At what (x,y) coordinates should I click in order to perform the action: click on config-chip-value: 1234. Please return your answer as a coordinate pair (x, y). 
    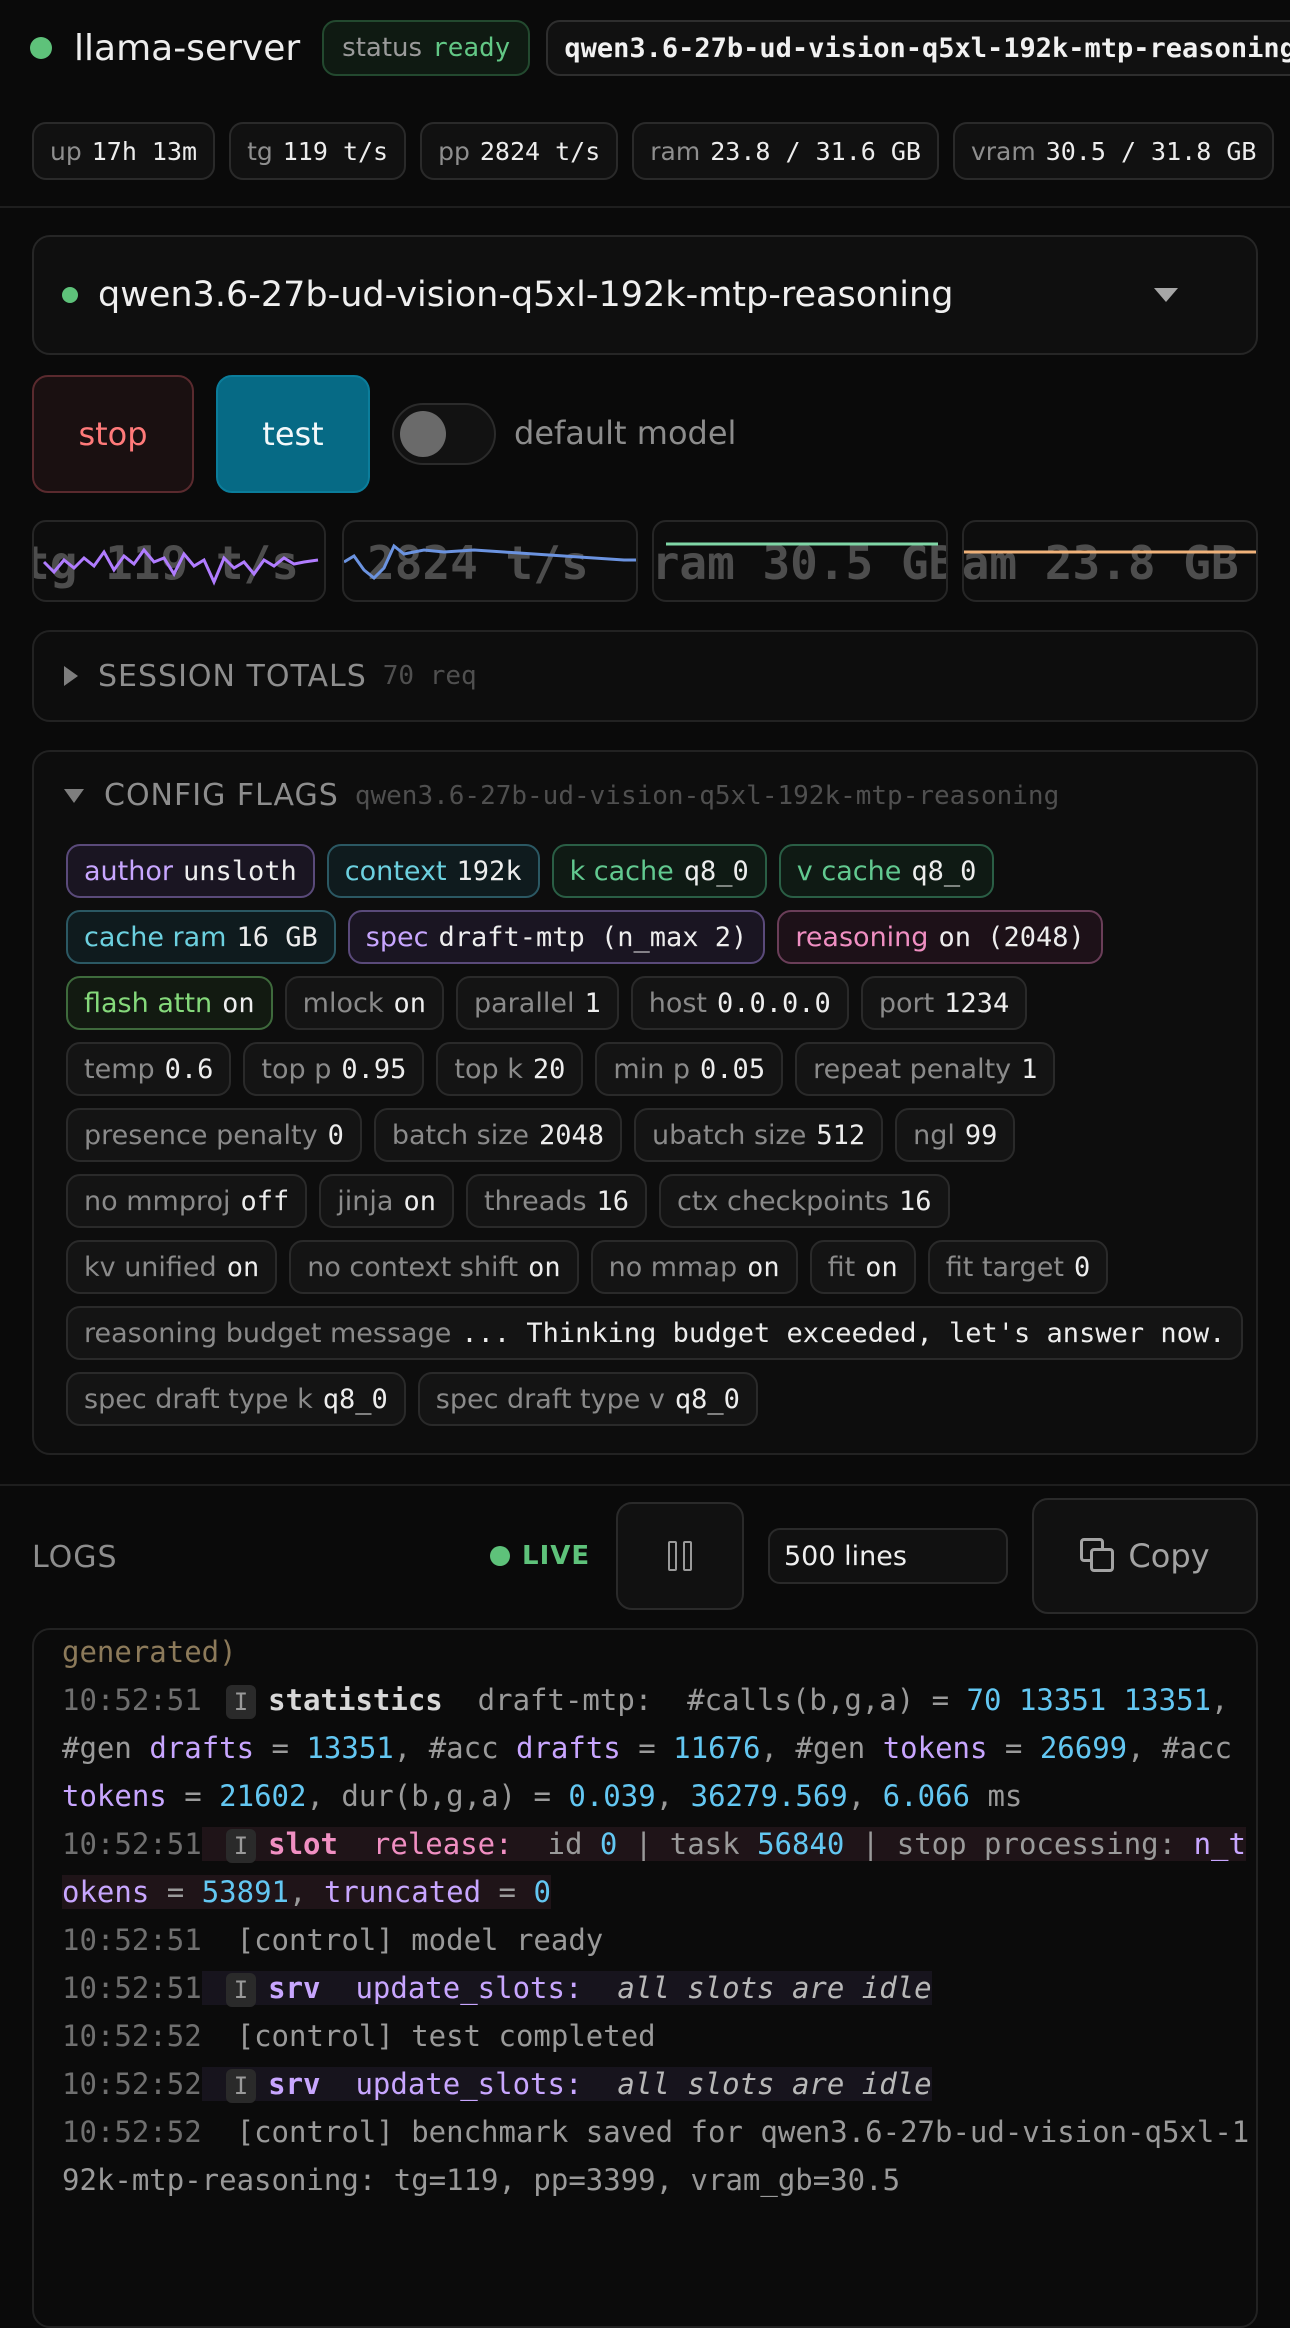
    Looking at the image, I should click on (977, 1003).